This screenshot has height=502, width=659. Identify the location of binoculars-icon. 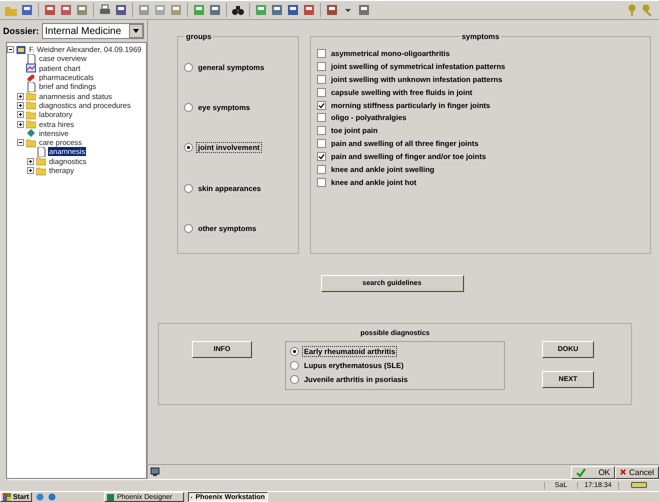
(238, 10).